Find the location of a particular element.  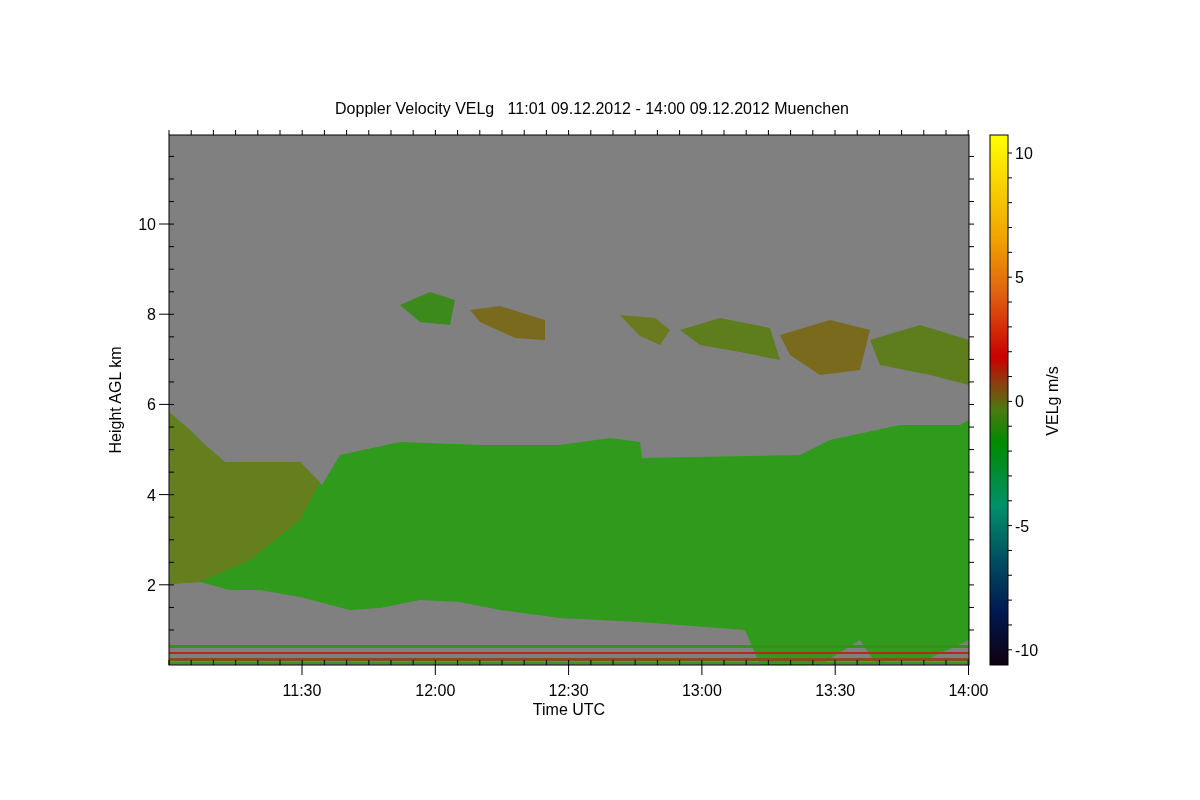

tick-label: 2 is located at coordinates (151, 585).